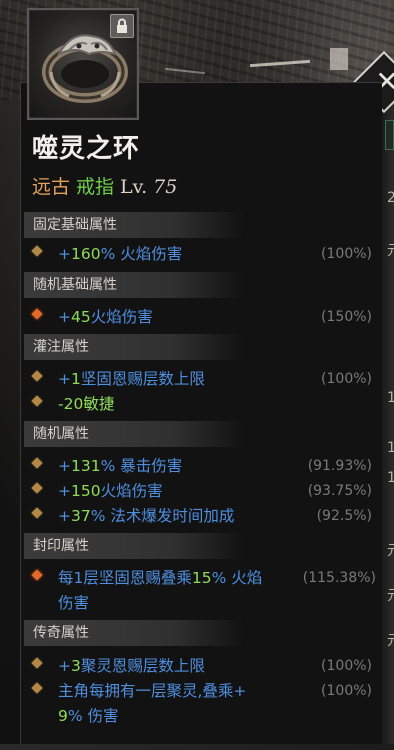 The width and height of the screenshot is (394, 750). I want to click on section-header-random: 随机属性, so click(134, 434).